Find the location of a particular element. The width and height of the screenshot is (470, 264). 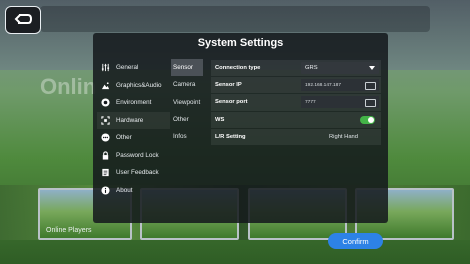

settings-submenu: Sensor Camera Viewpoint Other Infos is located at coordinates (187, 102).